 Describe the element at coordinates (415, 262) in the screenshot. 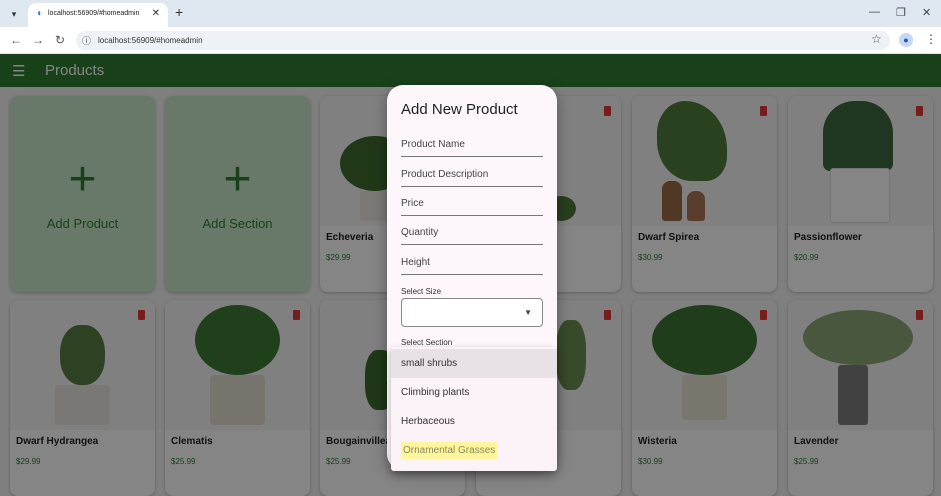

I see `field-label: Height` at that location.